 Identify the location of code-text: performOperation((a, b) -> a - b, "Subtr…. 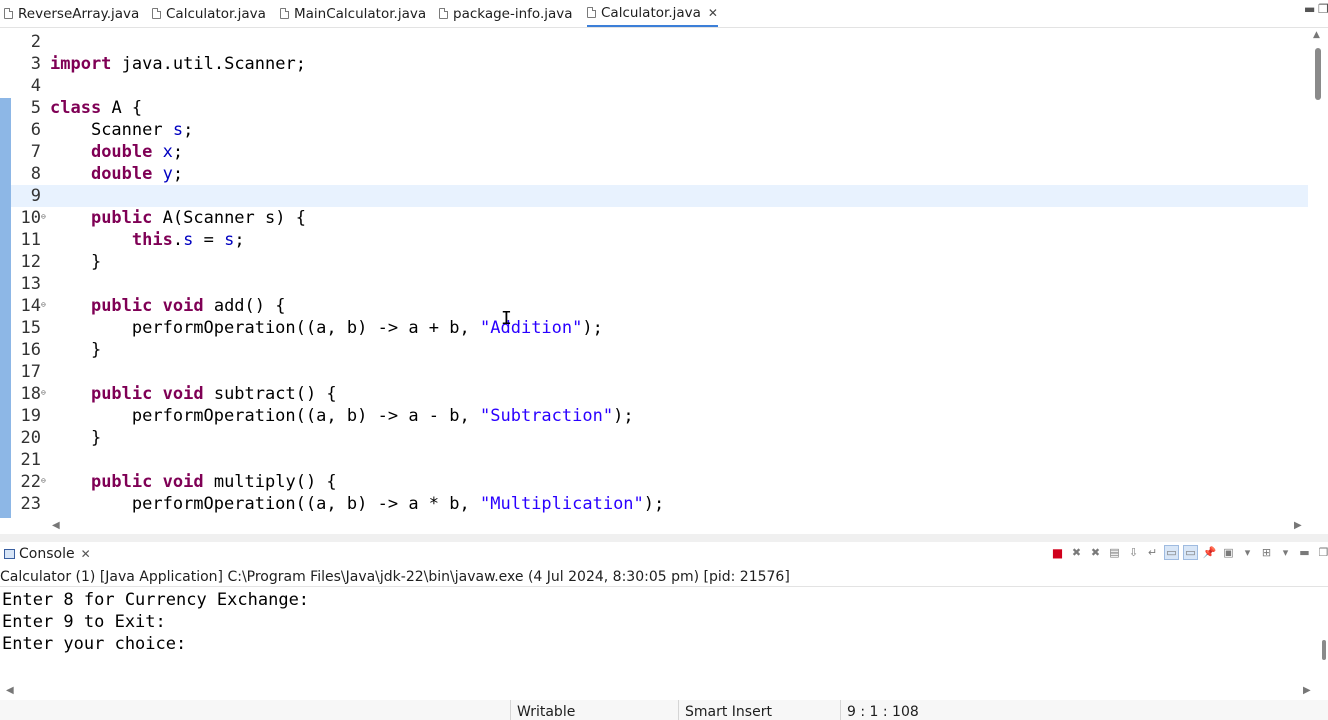
(342, 416).